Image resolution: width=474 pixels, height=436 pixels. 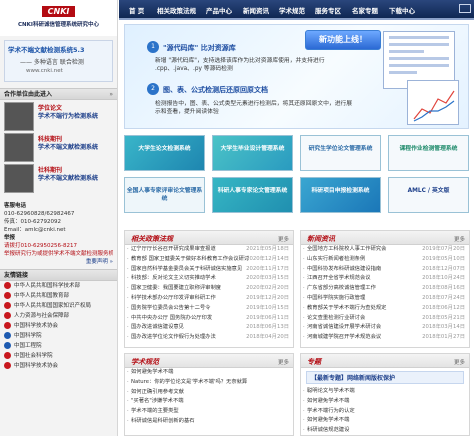 What do you see at coordinates (176, 288) in the screenshot?
I see `item-title: 国家卫健委：我国要建立职称评审制度` at bounding box center [176, 288].